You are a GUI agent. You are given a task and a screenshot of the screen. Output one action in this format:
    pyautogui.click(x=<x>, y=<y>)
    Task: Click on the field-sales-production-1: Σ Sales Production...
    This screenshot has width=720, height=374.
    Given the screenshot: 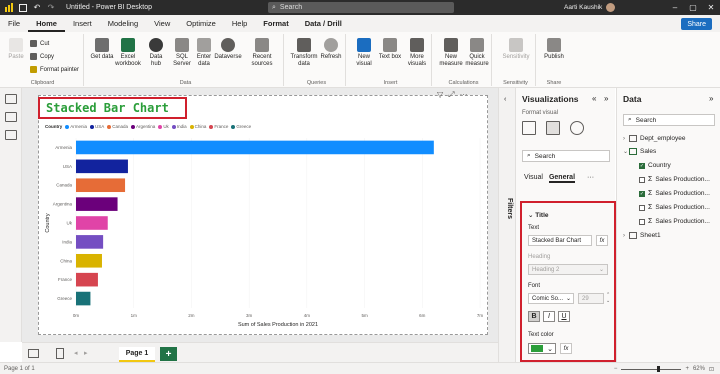 What is the action you would take?
    pyautogui.click(x=674, y=179)
    